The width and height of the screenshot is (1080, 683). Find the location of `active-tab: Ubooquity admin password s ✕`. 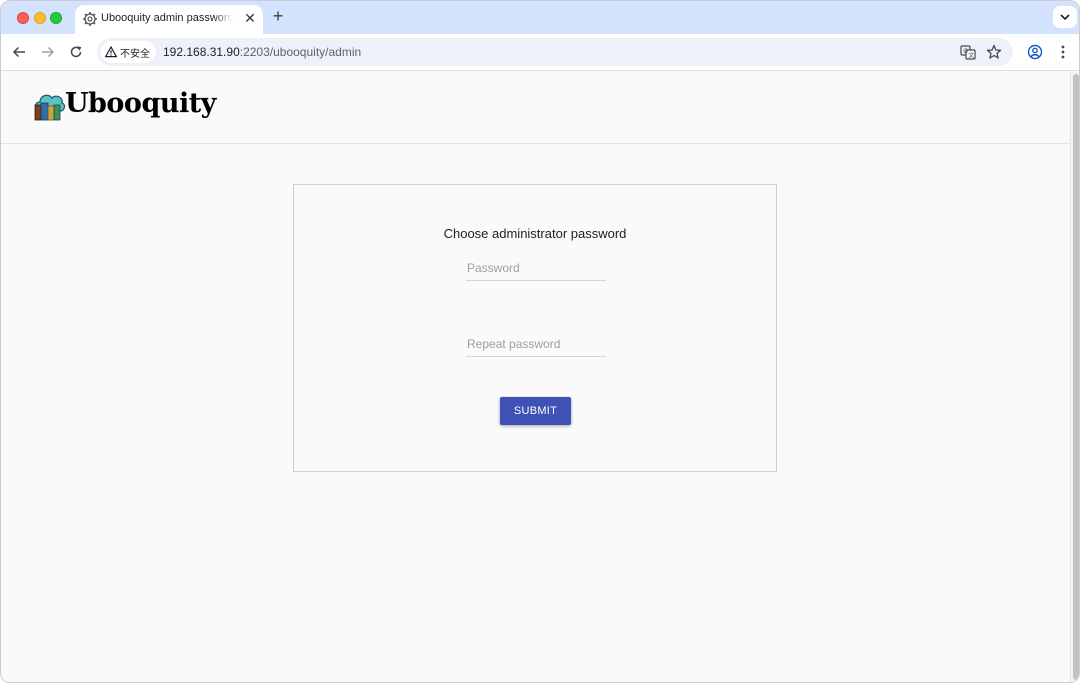

active-tab: Ubooquity admin password s ✕ is located at coordinates (169, 19).